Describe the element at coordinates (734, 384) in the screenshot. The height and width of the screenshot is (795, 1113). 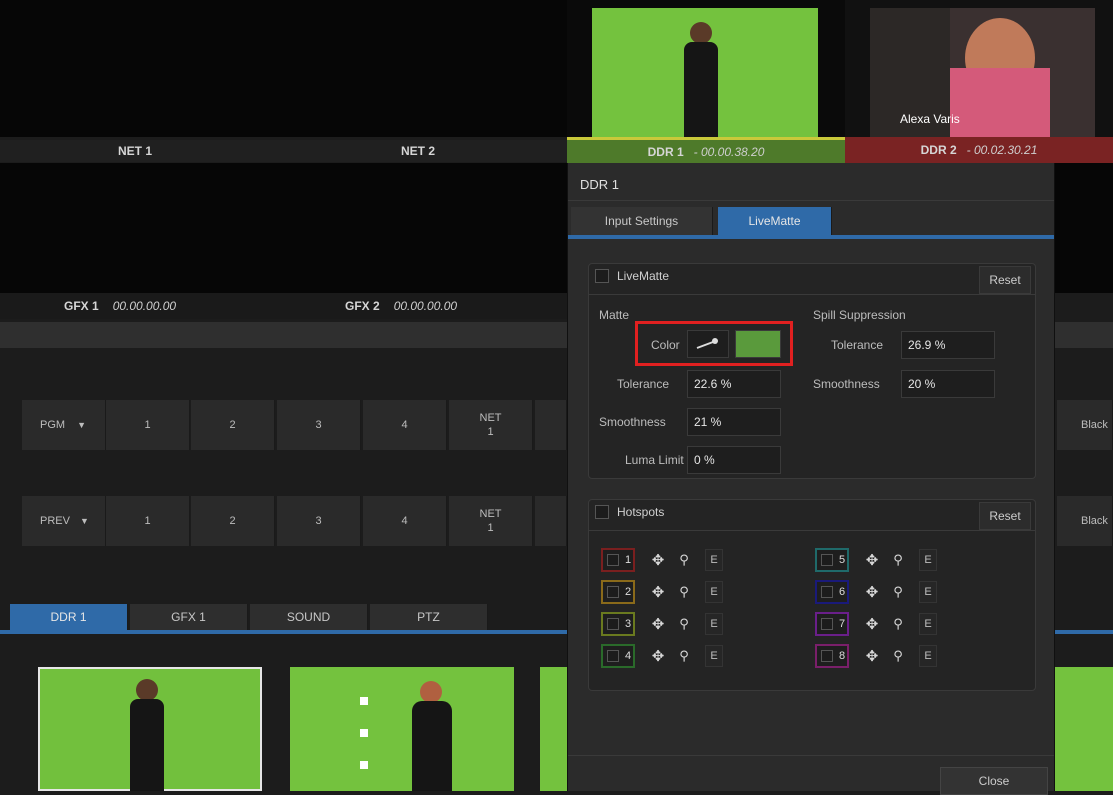
I see `tolerance-field: 22.6 %` at that location.